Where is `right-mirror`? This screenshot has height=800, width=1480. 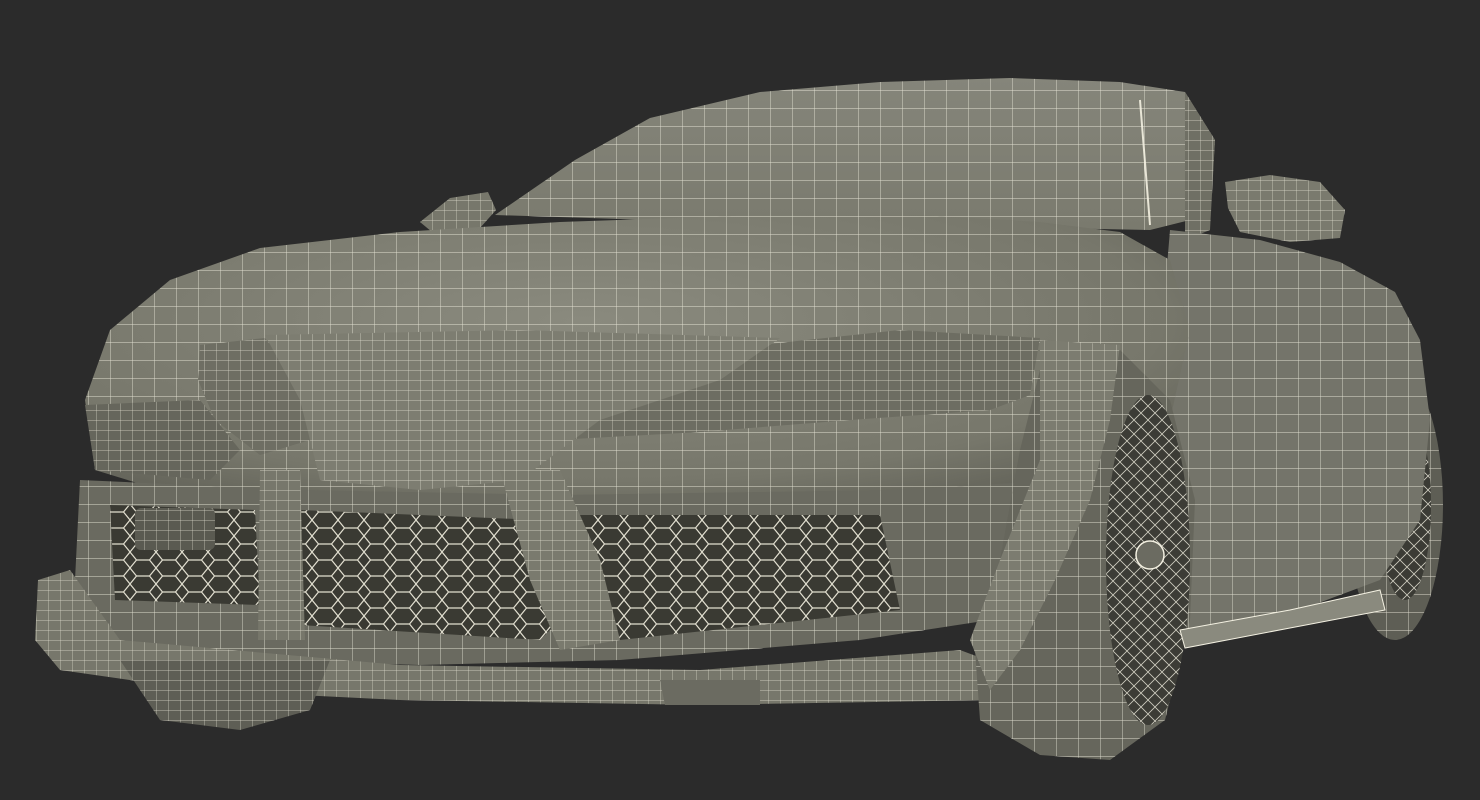 right-mirror is located at coordinates (1285, 208).